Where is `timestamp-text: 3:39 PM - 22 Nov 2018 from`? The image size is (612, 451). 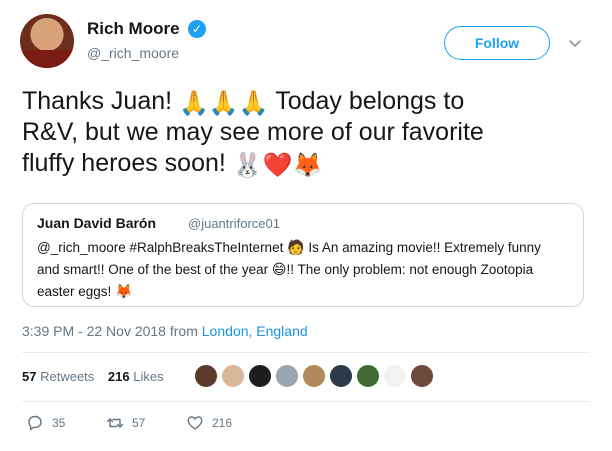
timestamp-text: 3:39 PM - 22 Nov 2018 from is located at coordinates (110, 331).